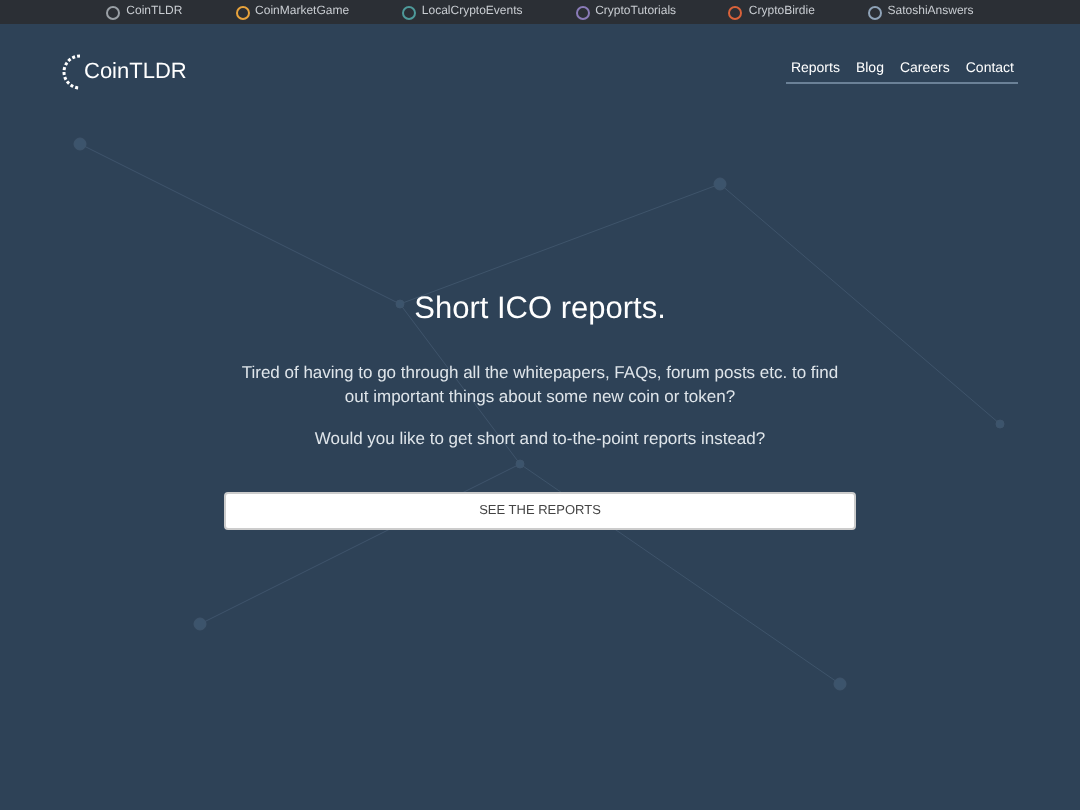 This screenshot has height=810, width=1080. Describe the element at coordinates (135, 72) in the screenshot. I see `logo-text: CoinTLDR` at that location.